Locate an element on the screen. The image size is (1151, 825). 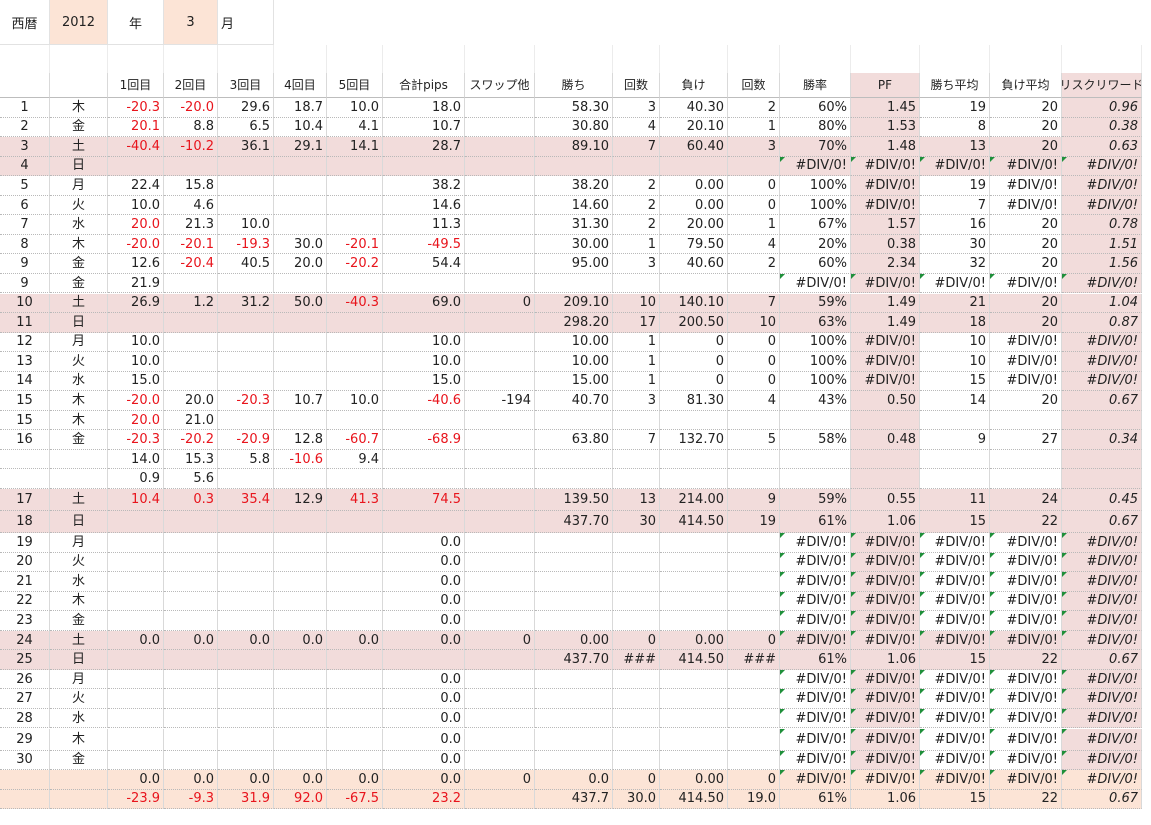
cell-total-pips: 10.0 is located at coordinates (424, 362).